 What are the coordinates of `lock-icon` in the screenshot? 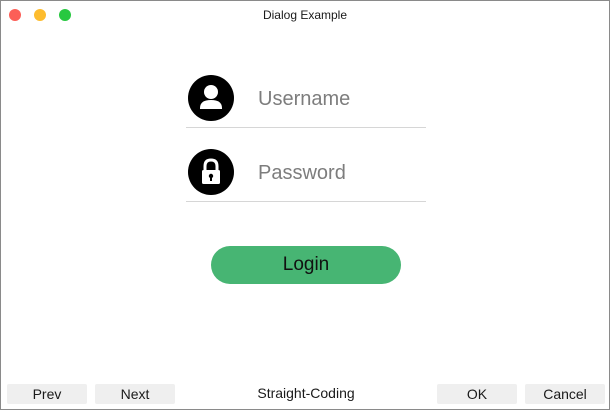 It's located at (211, 172).